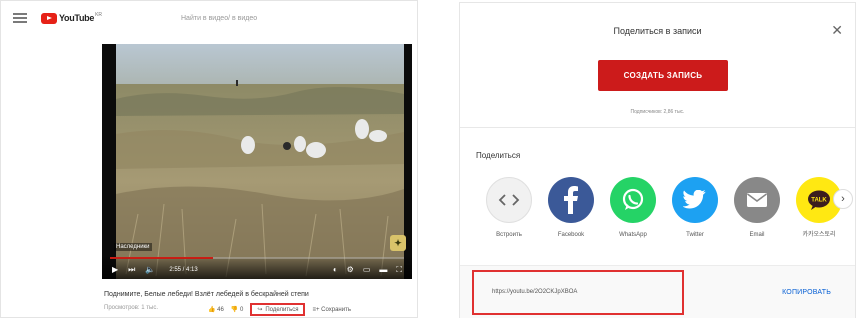 This screenshot has width=856, height=318. Describe the element at coordinates (819, 201) in the screenshot. I see `svg-text: TALK` at that location.